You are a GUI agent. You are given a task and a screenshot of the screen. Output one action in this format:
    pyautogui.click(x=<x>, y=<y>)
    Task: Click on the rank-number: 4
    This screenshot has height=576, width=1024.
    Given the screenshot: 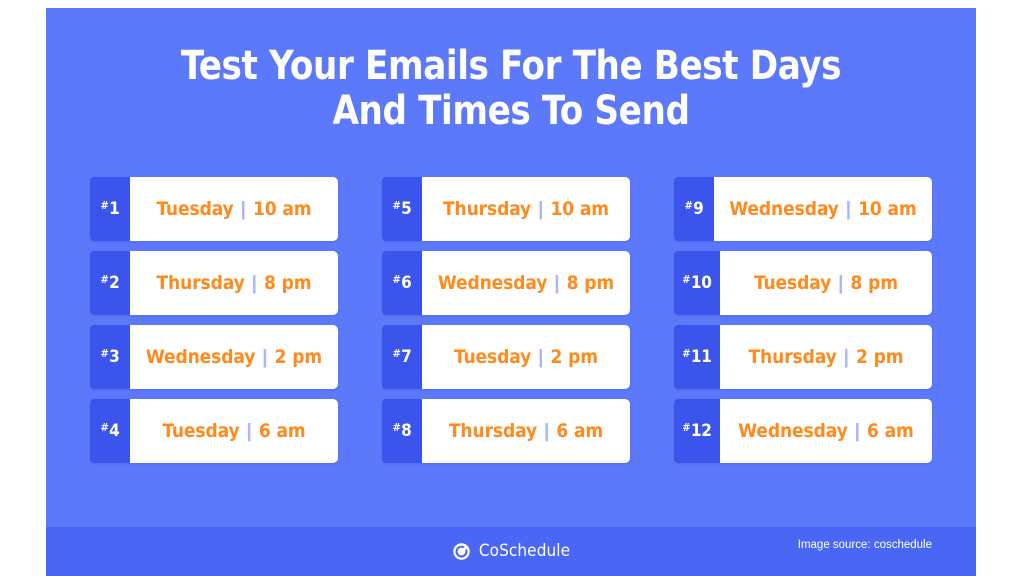 What is the action you would take?
    pyautogui.click(x=114, y=430)
    